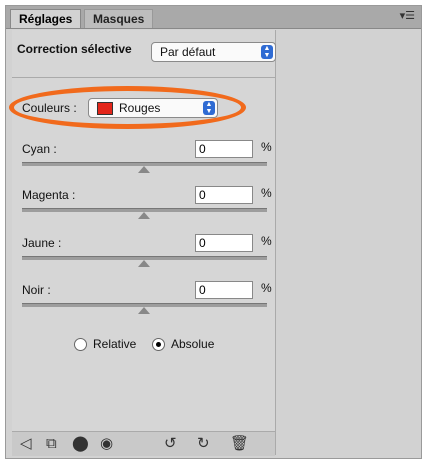  I want to click on preset-select: Par défaut ▲ ▼, so click(213, 52).